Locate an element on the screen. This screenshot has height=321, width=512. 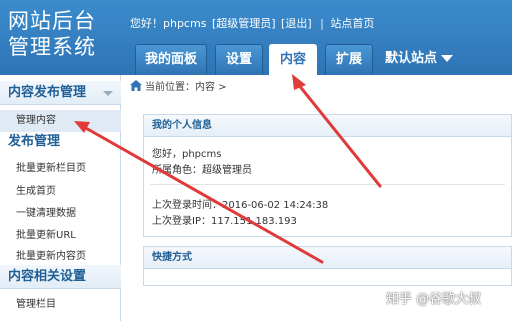
sidebar-item-clear-data: 一键清理数据 is located at coordinates (60, 214).